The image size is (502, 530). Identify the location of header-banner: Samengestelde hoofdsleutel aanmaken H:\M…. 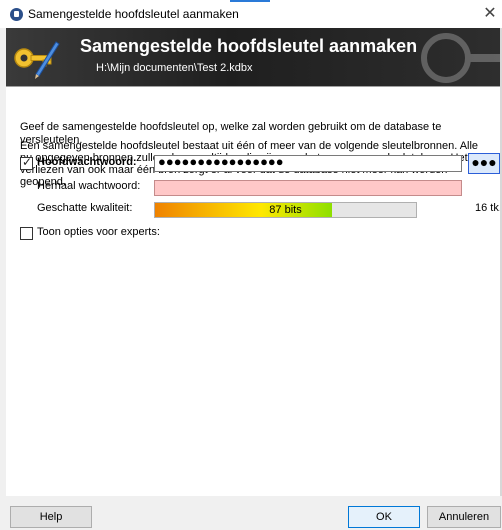
(254, 57).